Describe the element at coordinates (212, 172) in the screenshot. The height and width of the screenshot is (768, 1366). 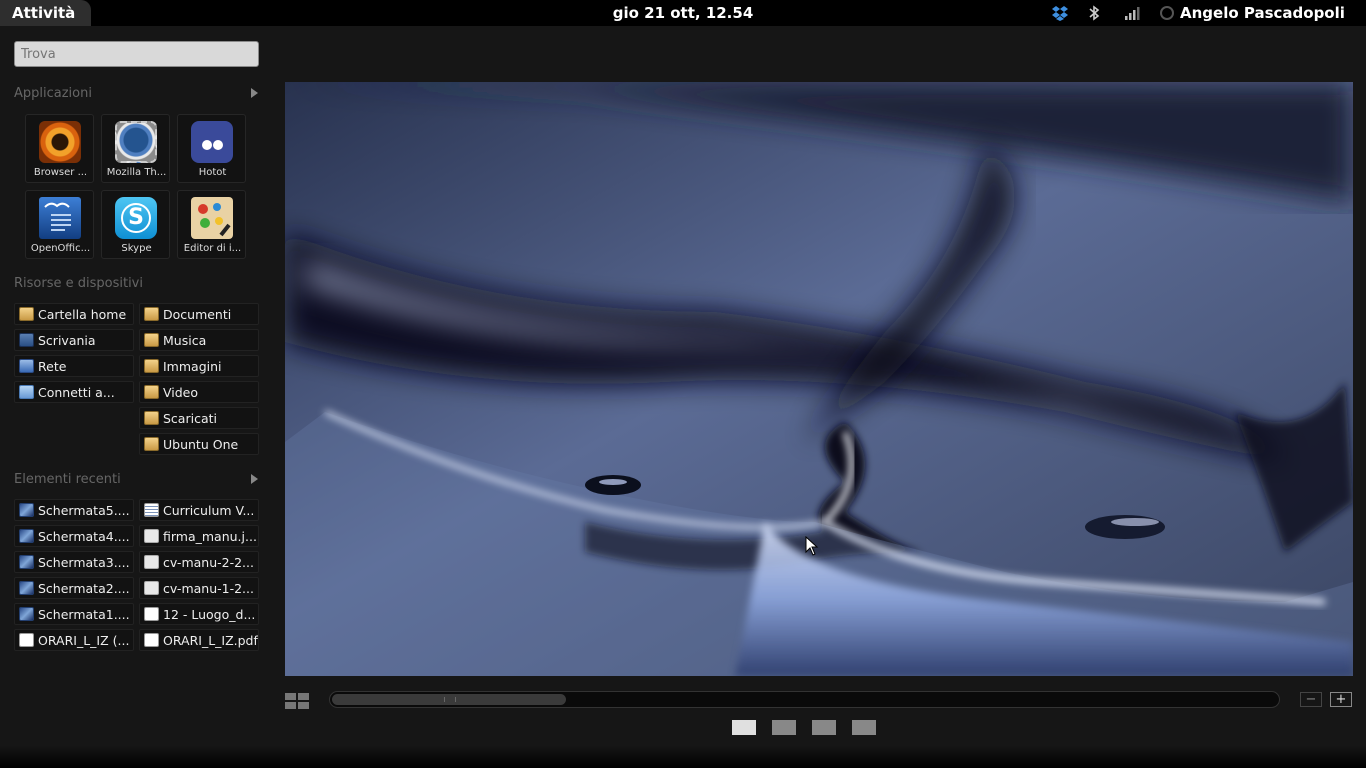
I see `app-label: Hotot` at that location.